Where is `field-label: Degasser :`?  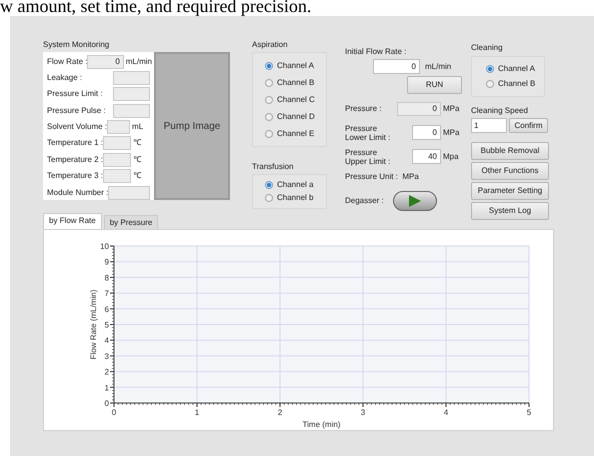
field-label: Degasser : is located at coordinates (365, 201).